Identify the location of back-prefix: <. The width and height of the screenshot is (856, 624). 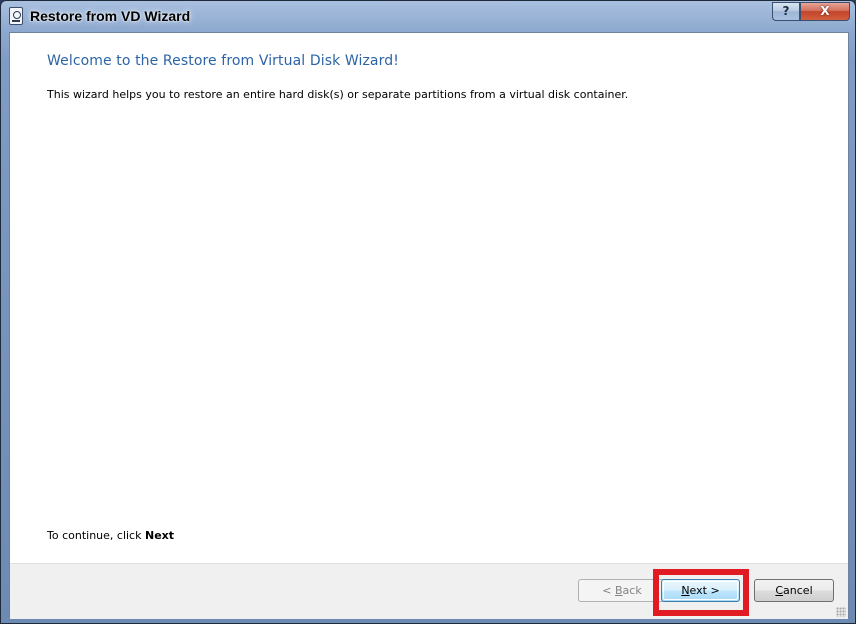
(608, 590).